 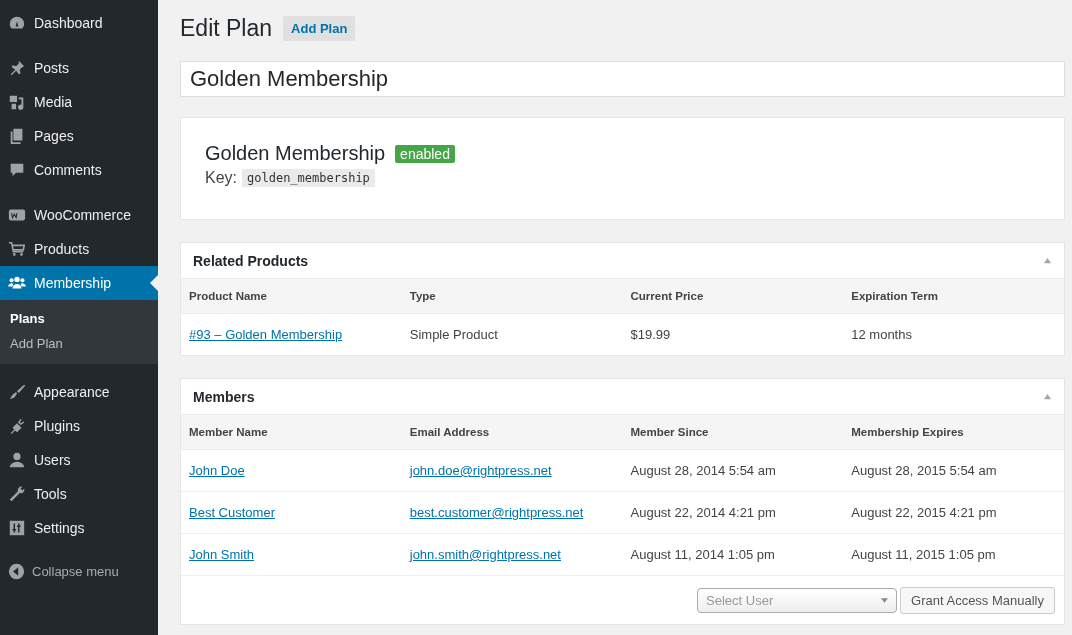 What do you see at coordinates (222, 554) in the screenshot?
I see `table-link: John Smith` at bounding box center [222, 554].